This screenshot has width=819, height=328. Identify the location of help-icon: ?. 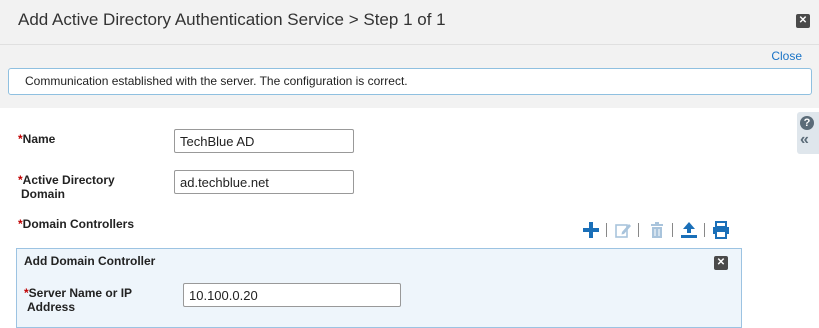
(807, 123).